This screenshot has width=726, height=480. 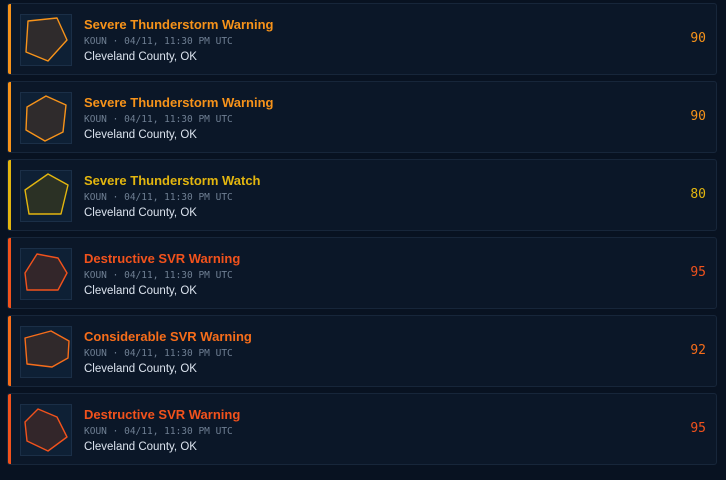 What do you see at coordinates (168, 336) in the screenshot?
I see `alert-title: Considerable SVR Warning` at bounding box center [168, 336].